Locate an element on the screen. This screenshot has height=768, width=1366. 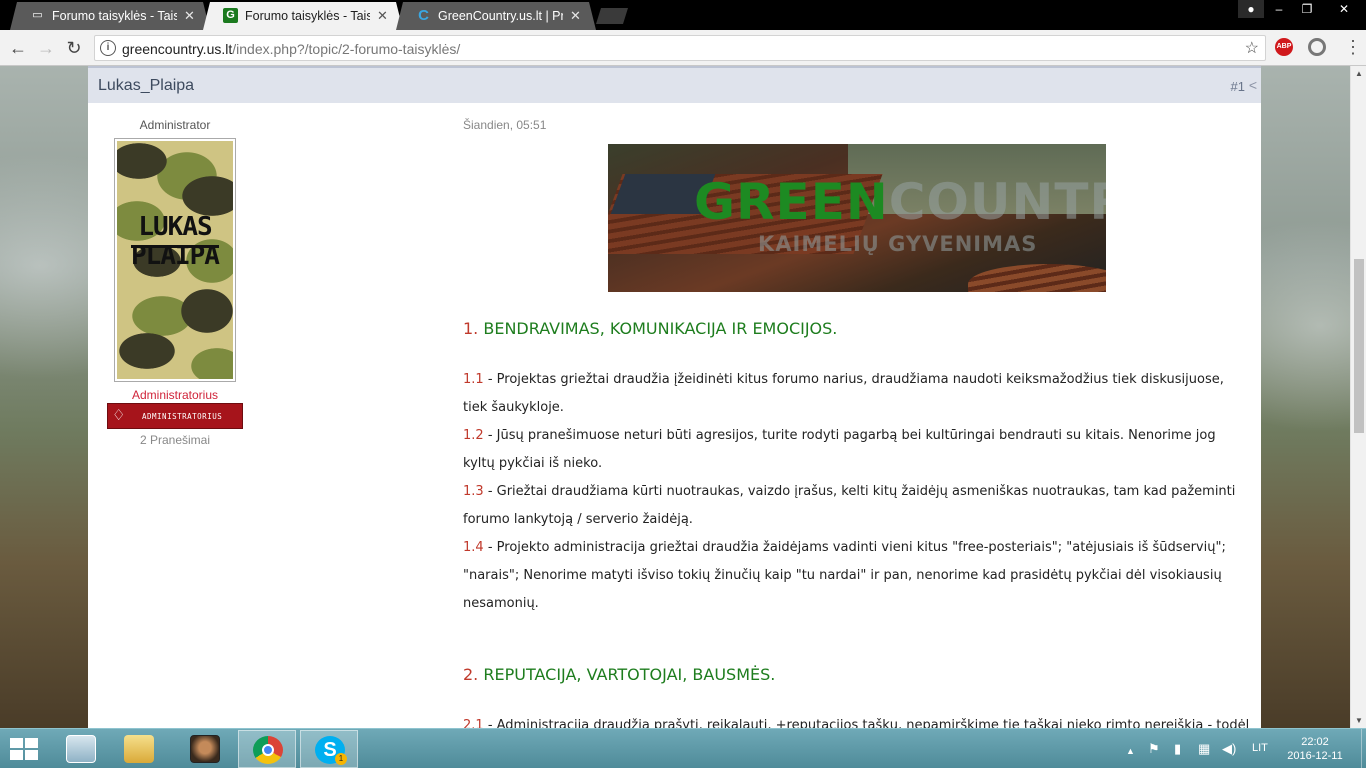
language-indicator: LIT is located at coordinates (1260, 748).